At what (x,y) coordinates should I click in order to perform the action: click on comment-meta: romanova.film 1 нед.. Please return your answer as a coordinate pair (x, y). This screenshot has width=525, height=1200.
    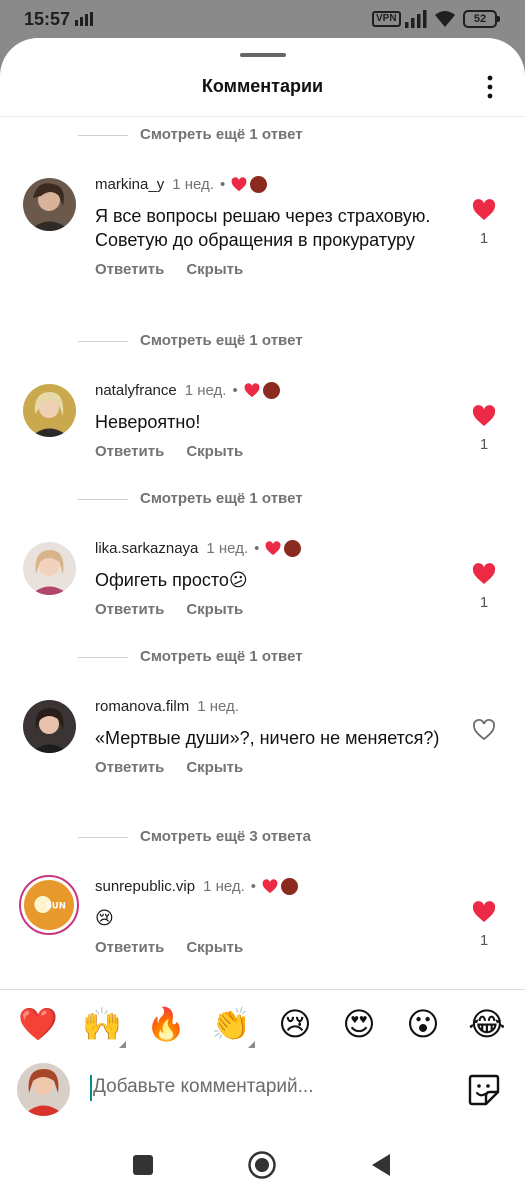
    Looking at the image, I should click on (275, 707).